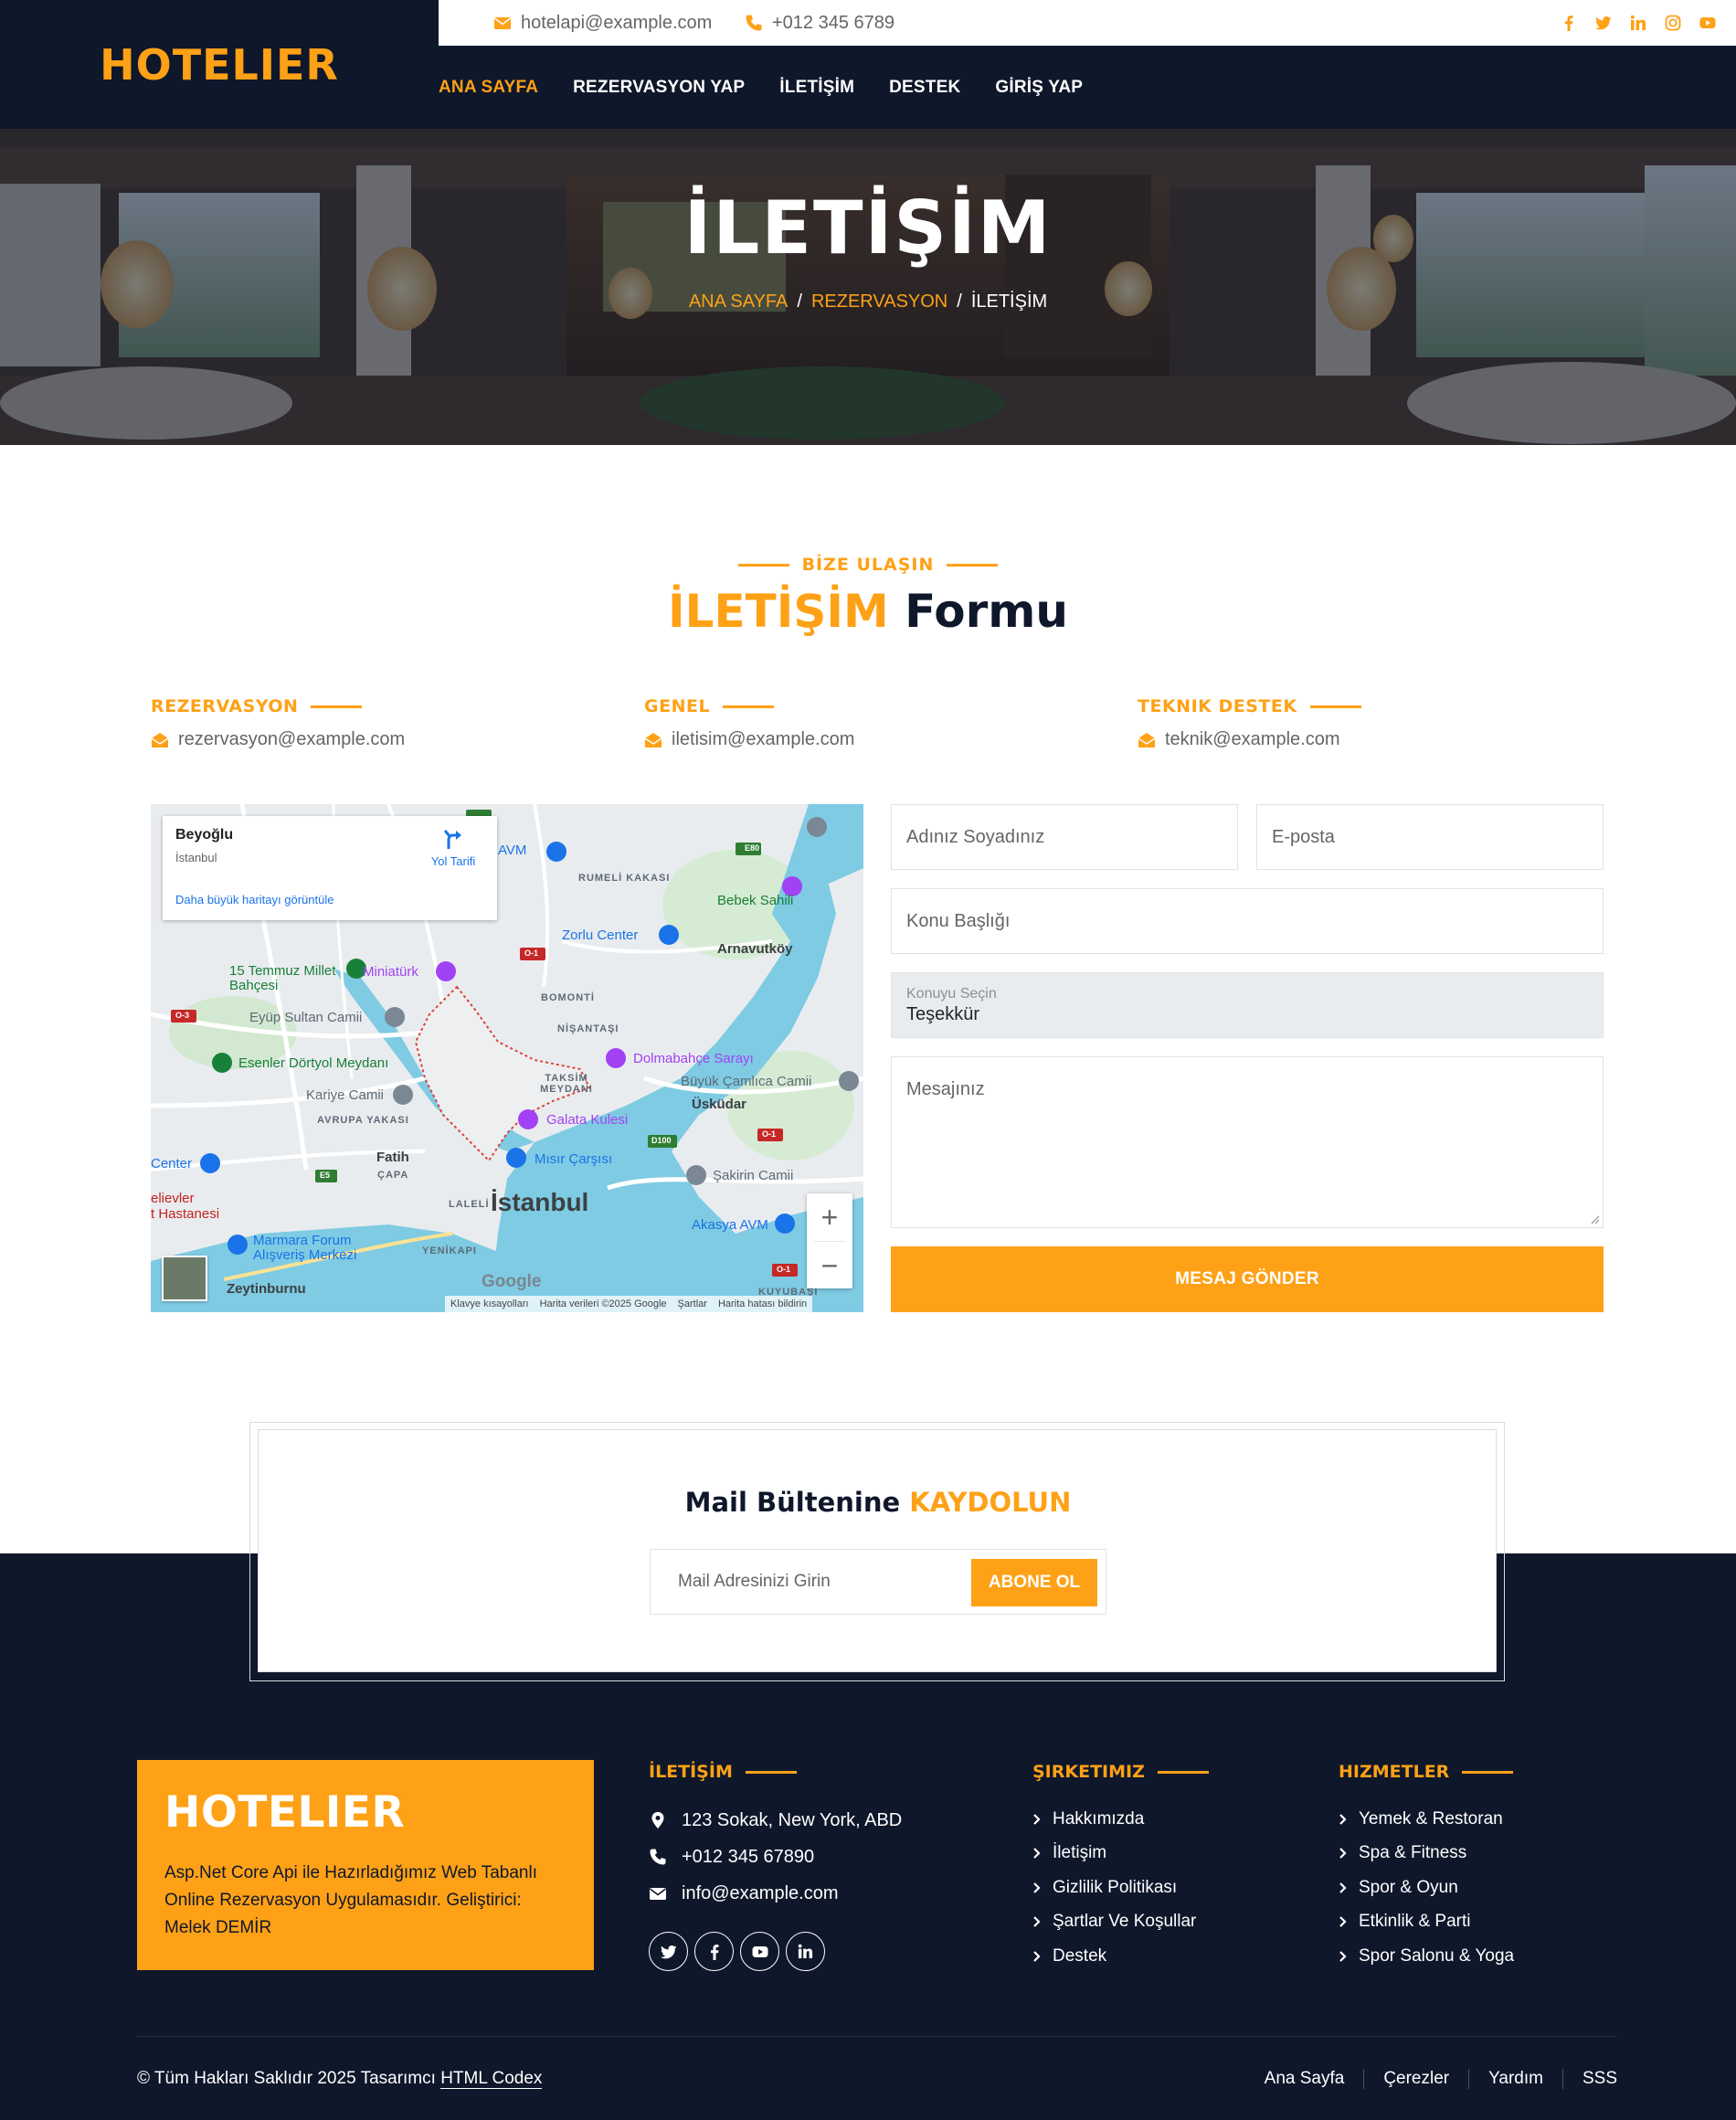 This screenshot has width=1736, height=2120. What do you see at coordinates (1247, 921) in the screenshot?
I see `subject-input: Konu Başlığı` at bounding box center [1247, 921].